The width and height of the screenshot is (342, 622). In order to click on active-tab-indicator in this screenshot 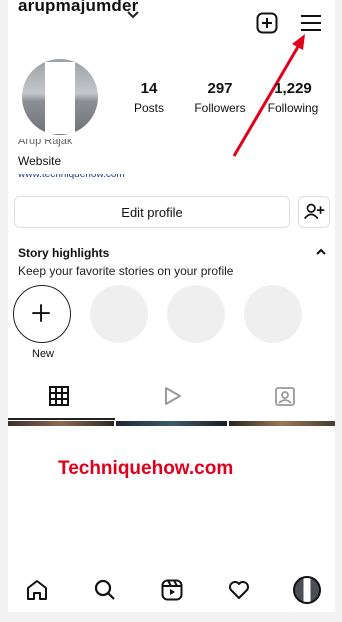, I will do `click(61, 419)`.